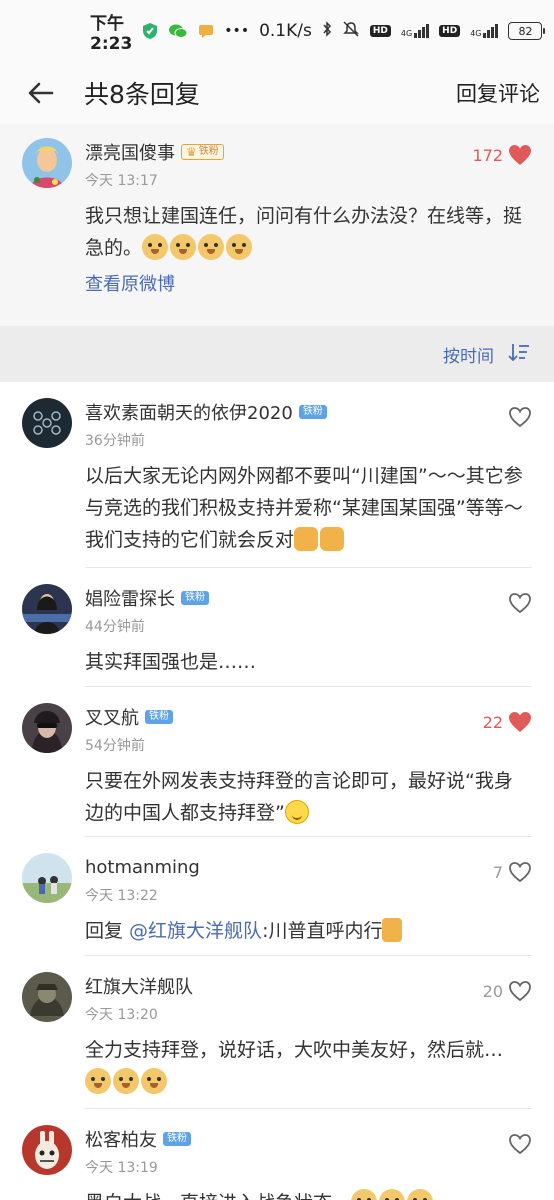 The width and height of the screenshot is (554, 1200). I want to click on like-count: 20, so click(492, 991).